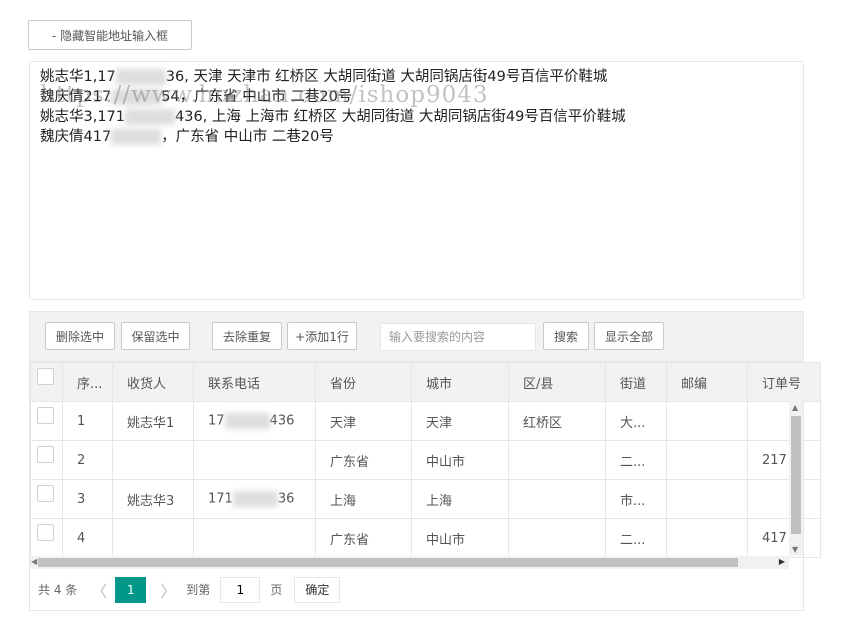  I want to click on next-page-button: 〉, so click(168, 590).